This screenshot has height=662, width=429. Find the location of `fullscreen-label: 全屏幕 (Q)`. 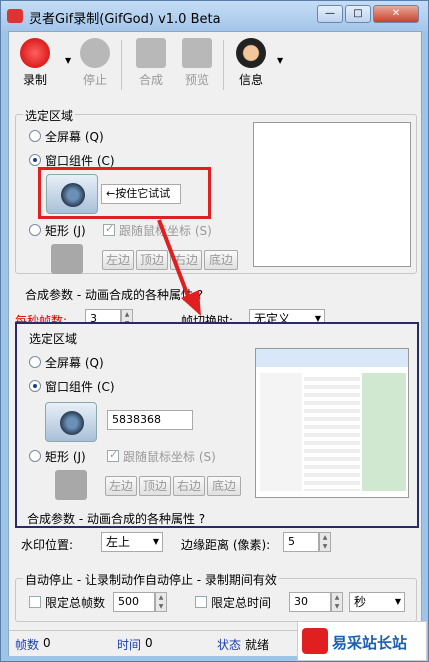

fullscreen-label: 全屏幕 (Q) is located at coordinates (74, 137).